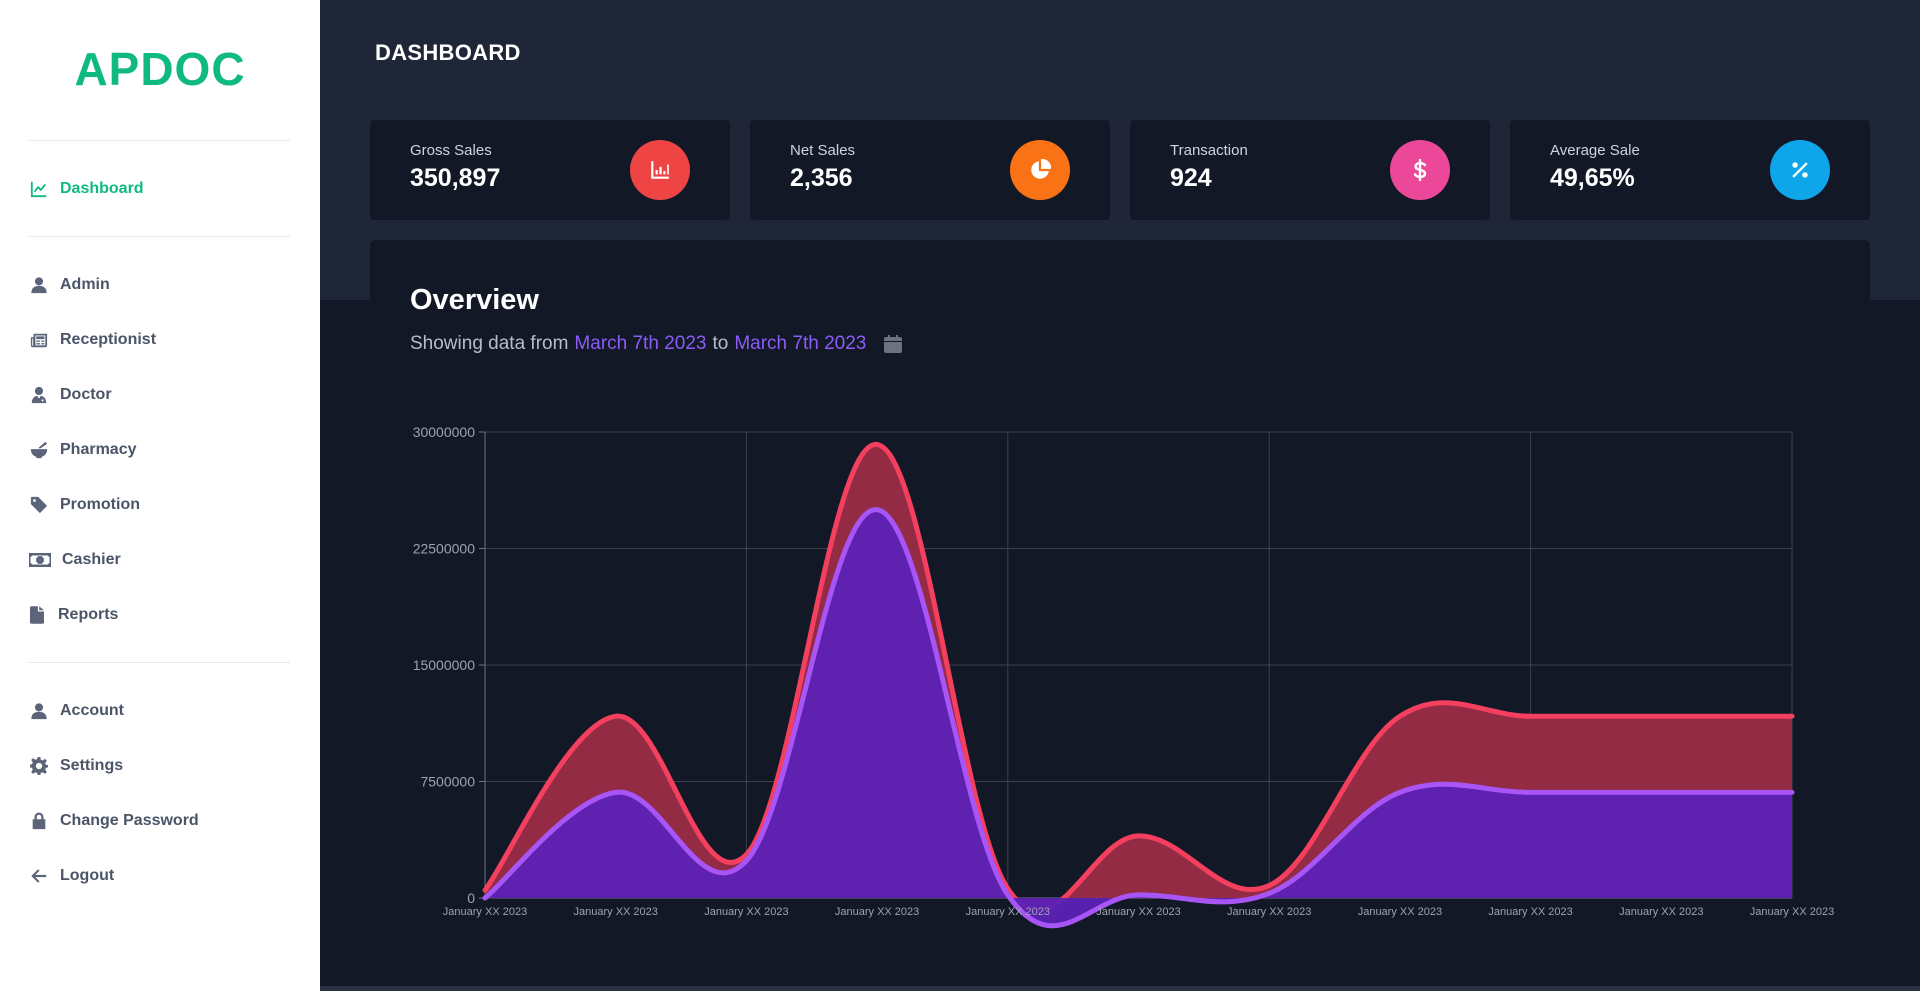 Image resolution: width=1920 pixels, height=991 pixels. I want to click on bottom-scroll-strip, so click(1120, 988).